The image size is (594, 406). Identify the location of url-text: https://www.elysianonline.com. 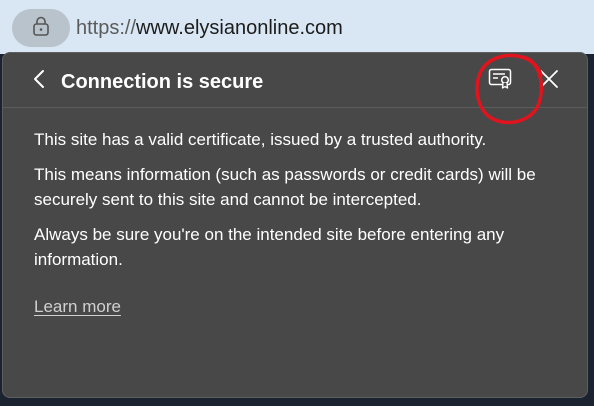
(209, 28).